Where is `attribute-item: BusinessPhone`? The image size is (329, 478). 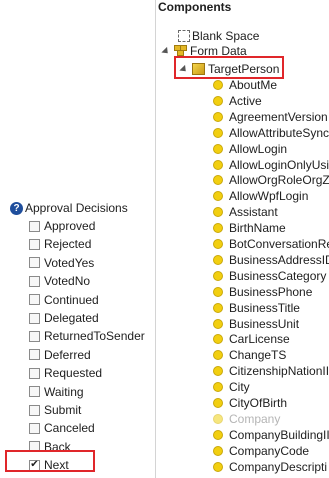 attribute-item: BusinessPhone is located at coordinates (262, 292).